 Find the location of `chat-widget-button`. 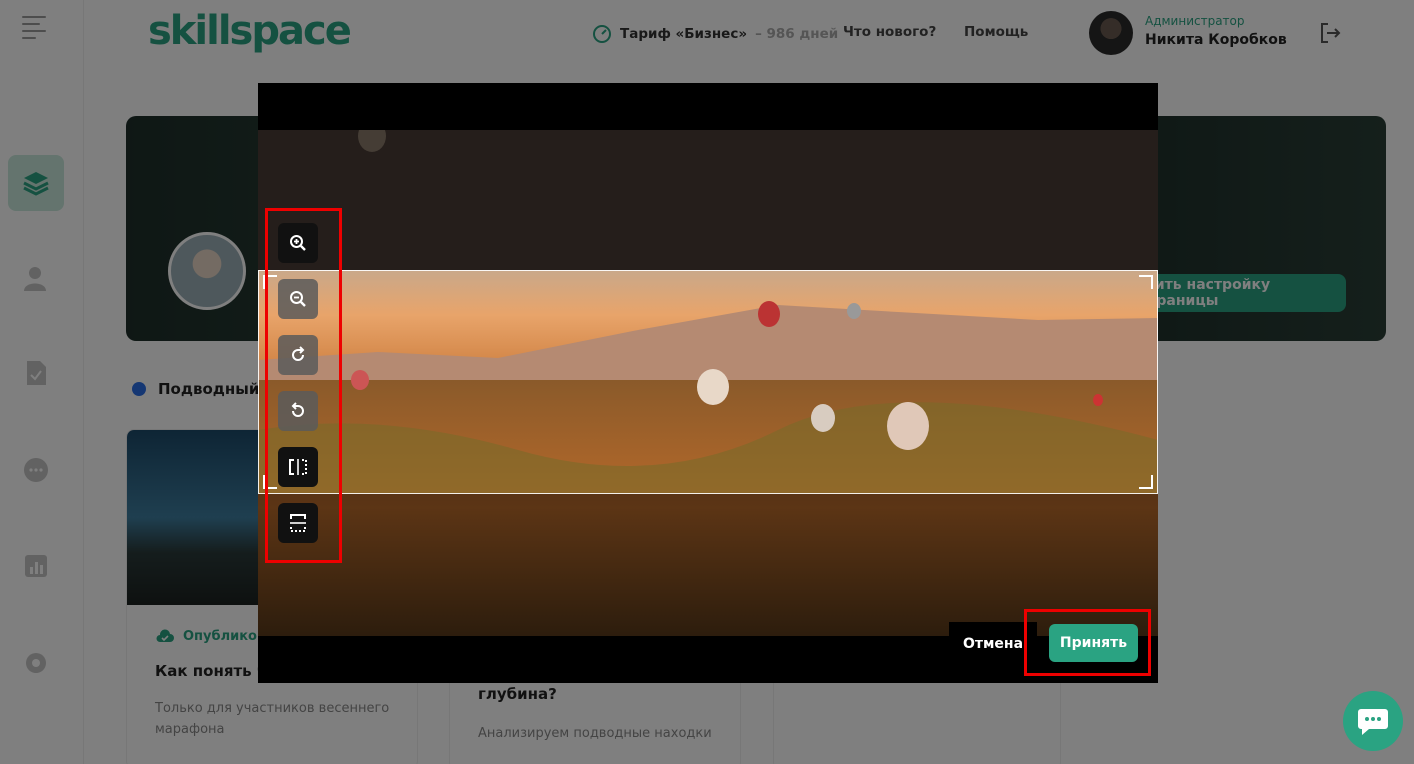

chat-widget-button is located at coordinates (1373, 721).